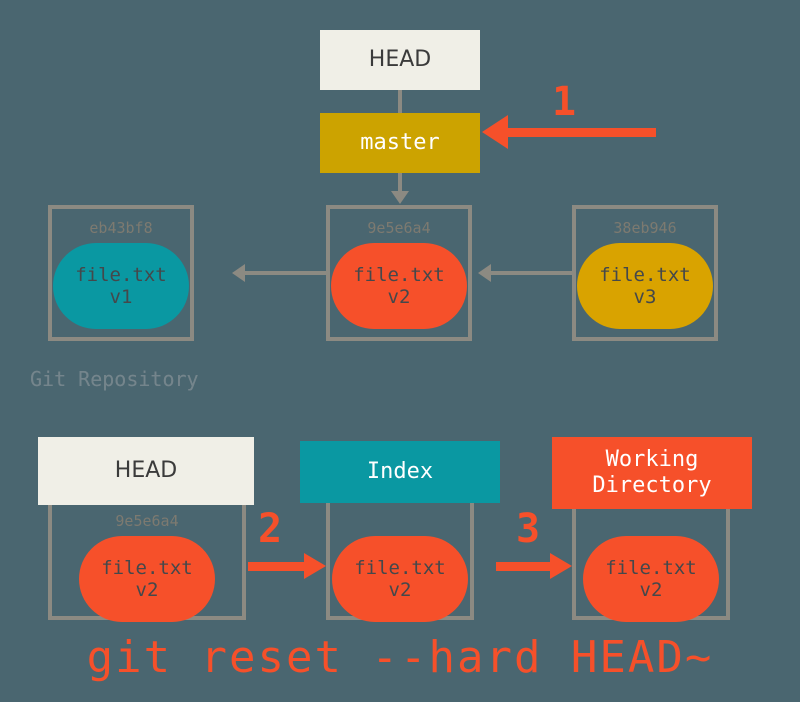  What do you see at coordinates (400, 567) in the screenshot?
I see `index-area-file-name: file.txt` at bounding box center [400, 567].